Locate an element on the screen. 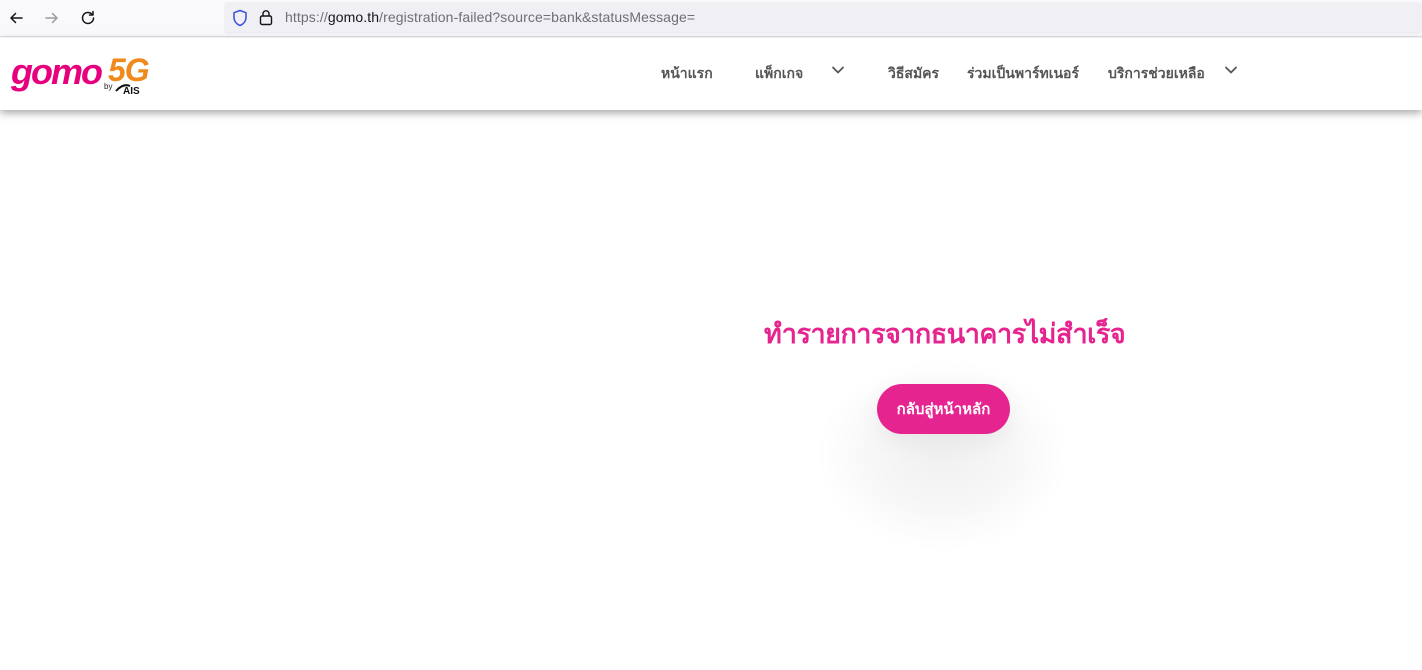 Image resolution: width=1422 pixels, height=670 pixels. back-button is located at coordinates (16, 18).